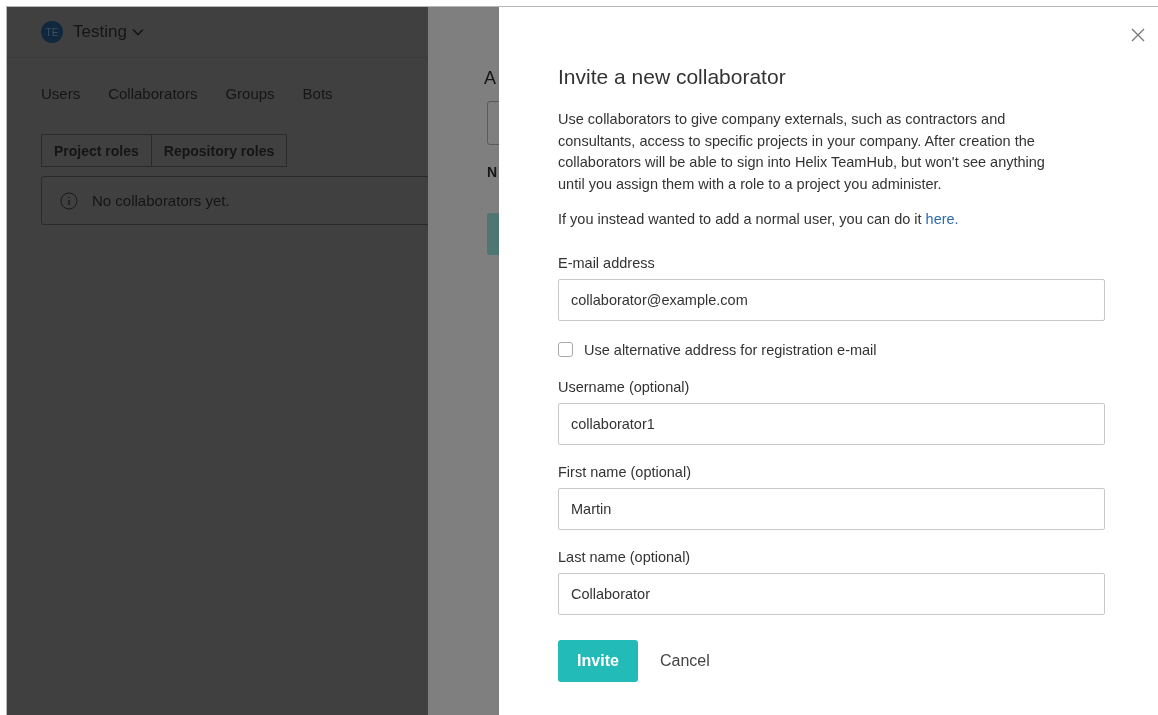 This screenshot has width=1158, height=715. Describe the element at coordinates (565, 349) in the screenshot. I see `checkbox` at that location.